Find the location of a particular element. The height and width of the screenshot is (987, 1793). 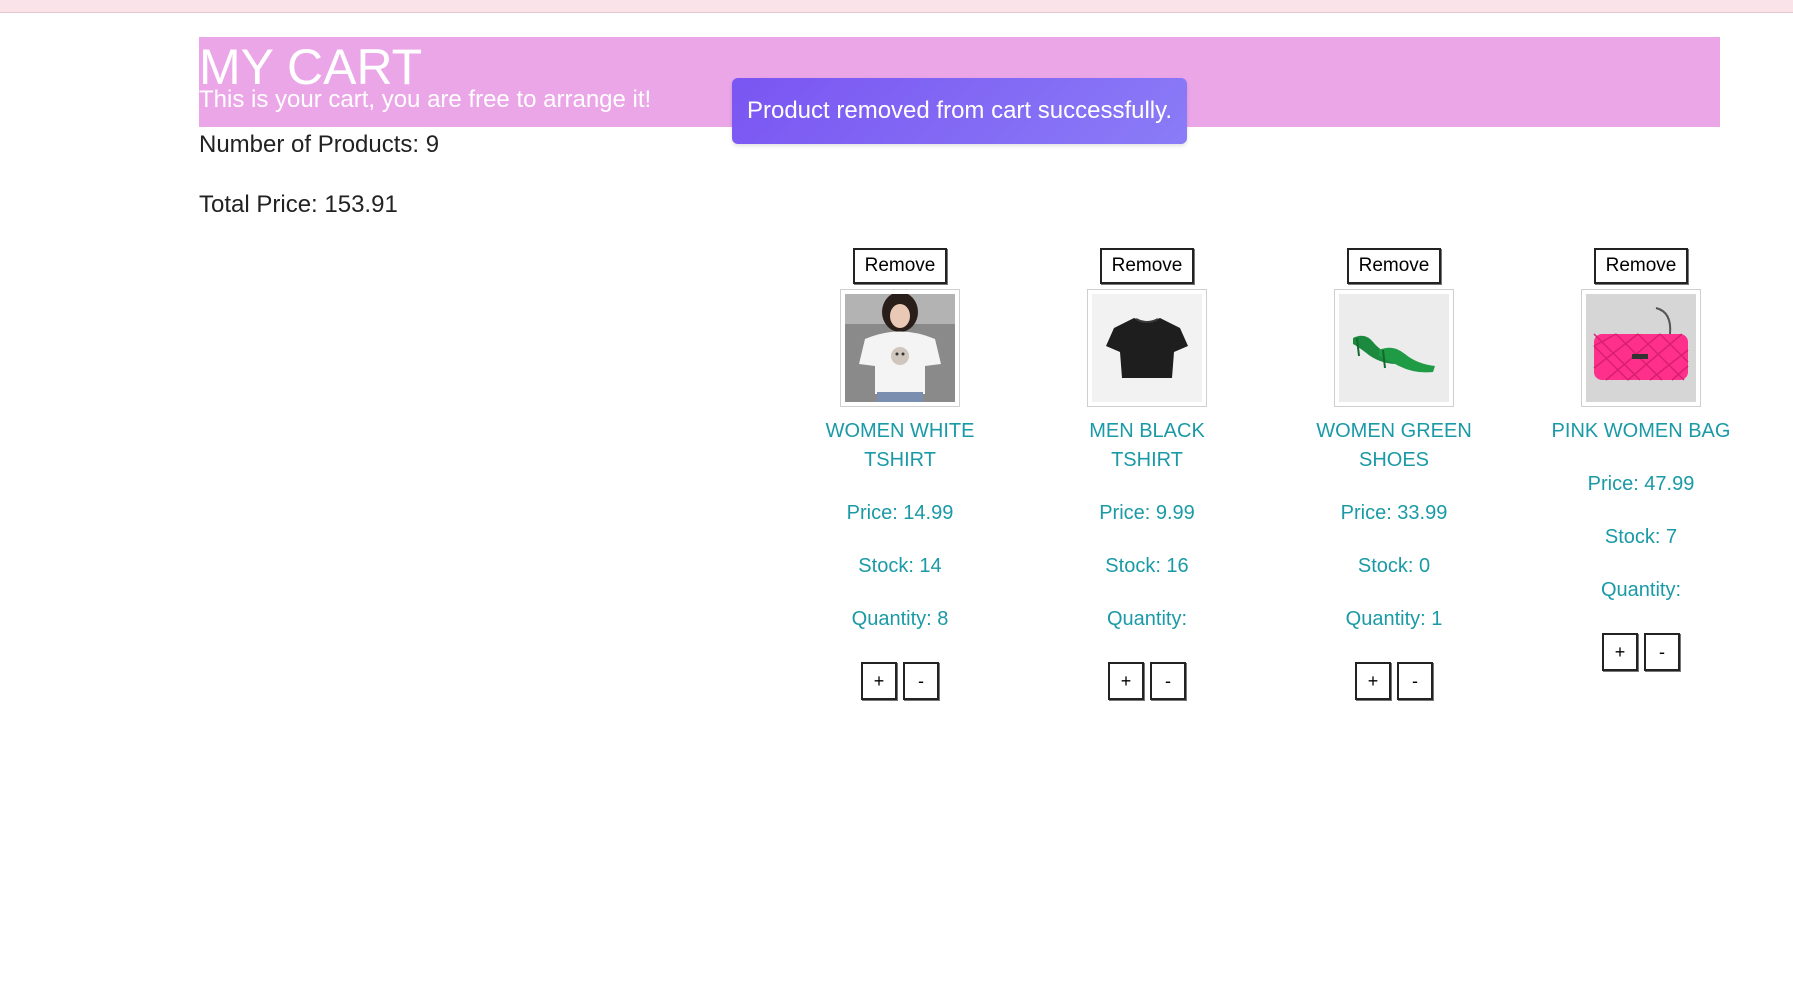

pink-women-bag-image is located at coordinates (1641, 348).